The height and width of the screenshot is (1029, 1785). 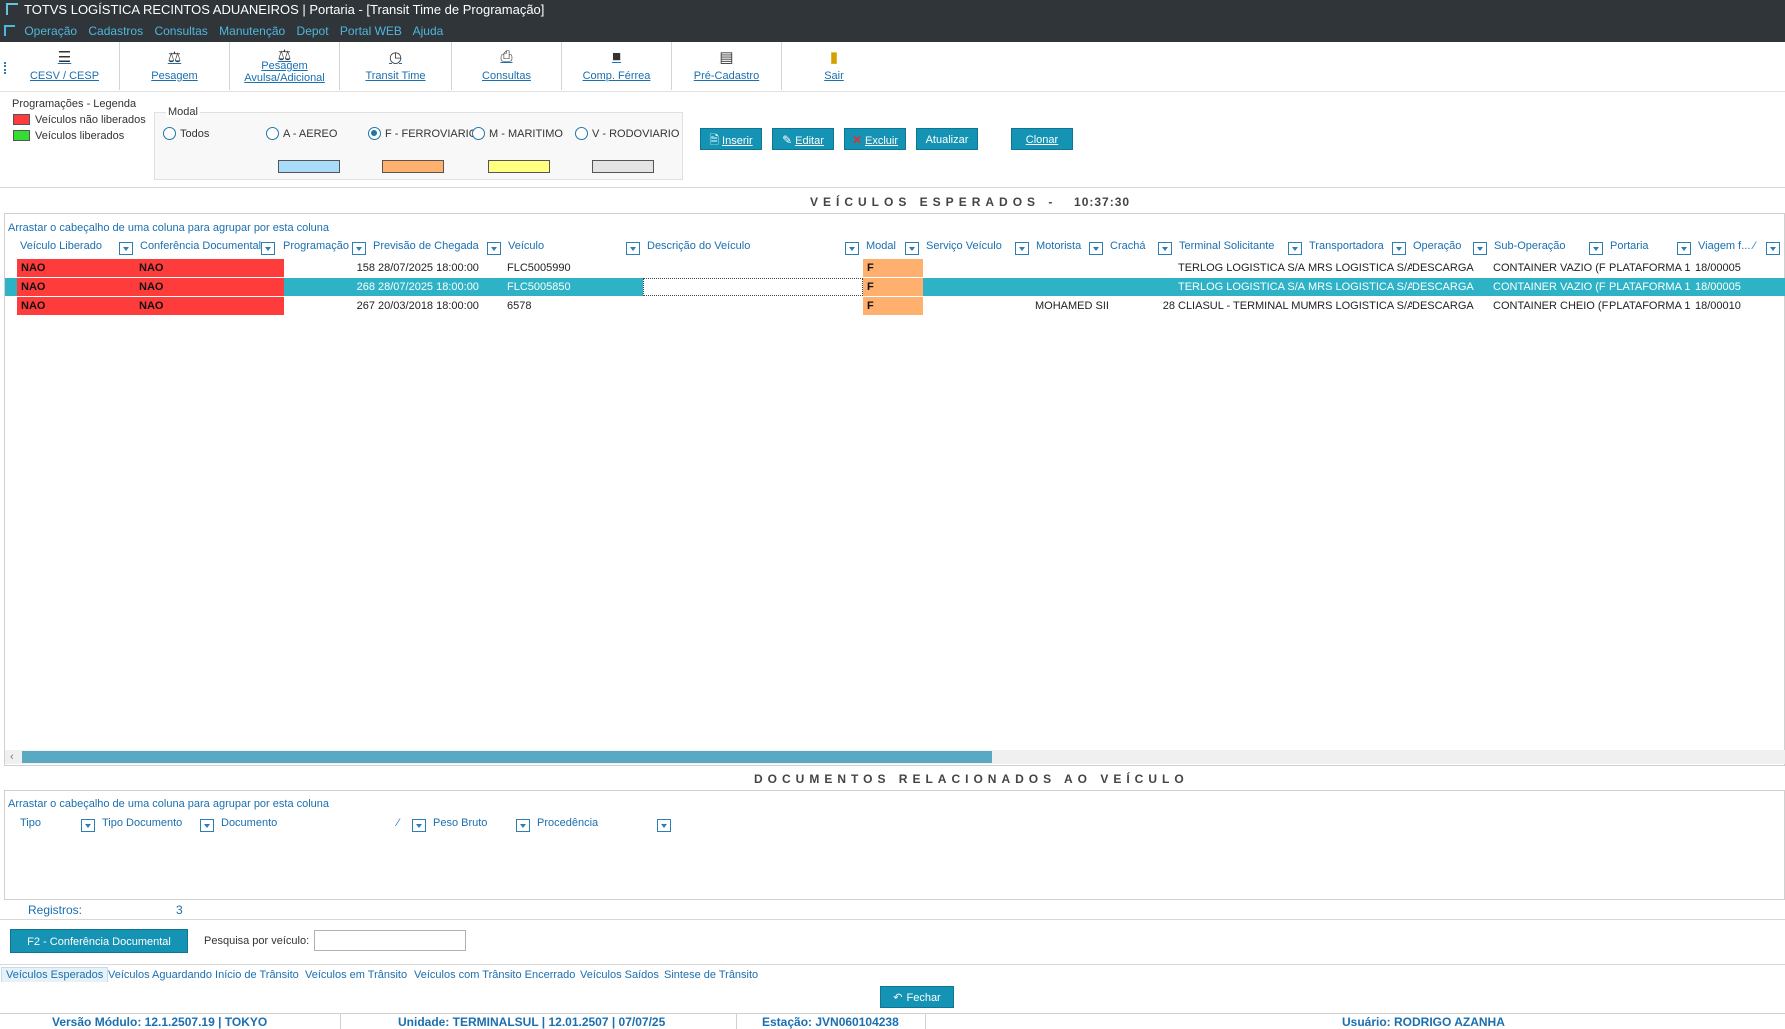 I want to click on documentos-relacionados-title: DOCUMENTOS RELACIONADOS AO VEÍCULO, so click(x=971, y=779).